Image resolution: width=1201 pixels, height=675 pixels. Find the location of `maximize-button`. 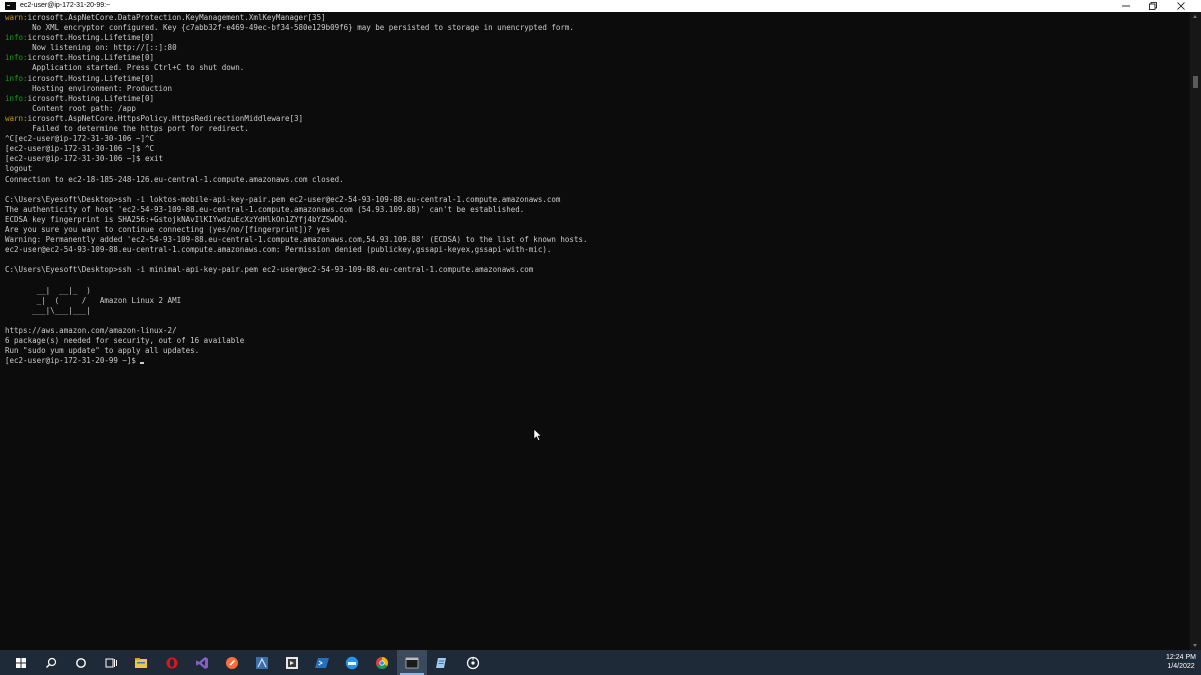

maximize-button is located at coordinates (1153, 6).